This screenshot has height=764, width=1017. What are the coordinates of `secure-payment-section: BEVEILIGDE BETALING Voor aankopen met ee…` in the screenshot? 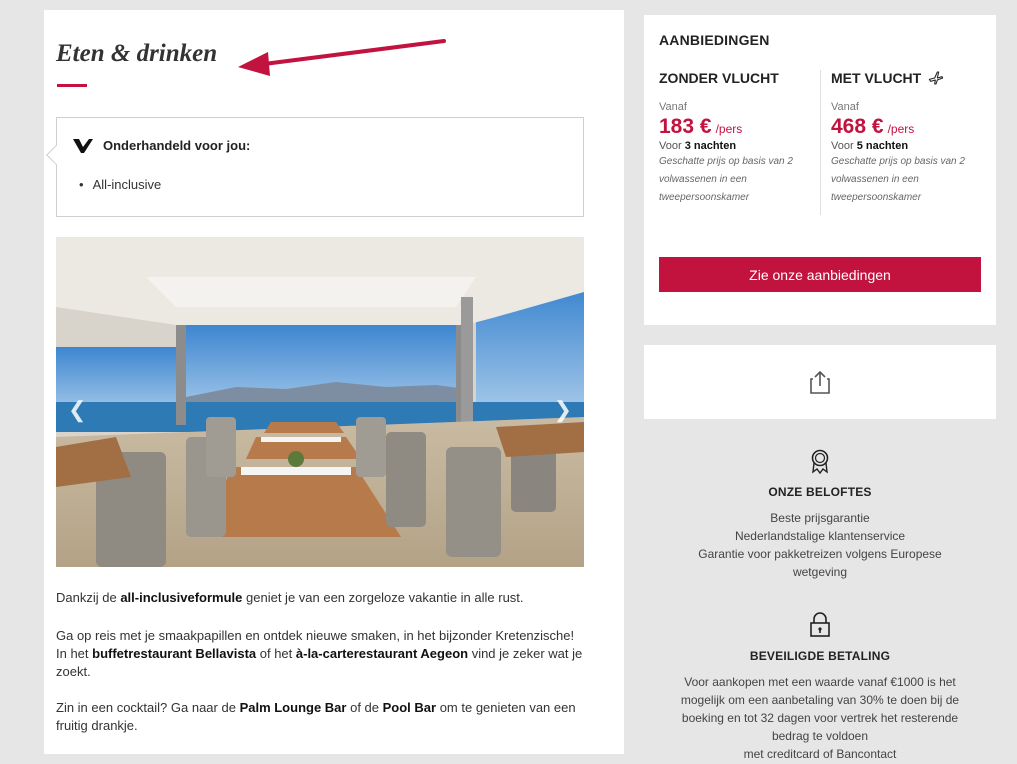 It's located at (820, 687).